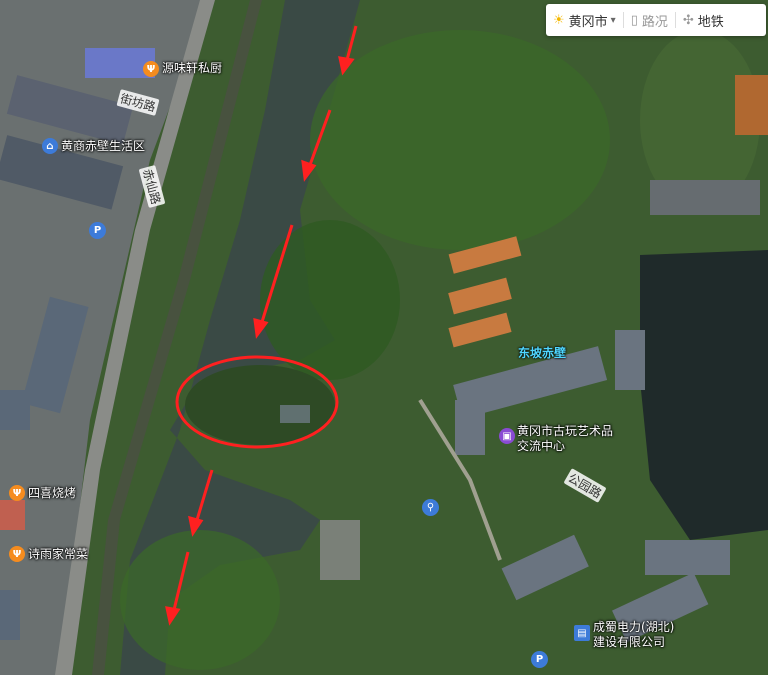 The width and height of the screenshot is (768, 675). I want to click on city-label: 黄冈市, so click(588, 22).